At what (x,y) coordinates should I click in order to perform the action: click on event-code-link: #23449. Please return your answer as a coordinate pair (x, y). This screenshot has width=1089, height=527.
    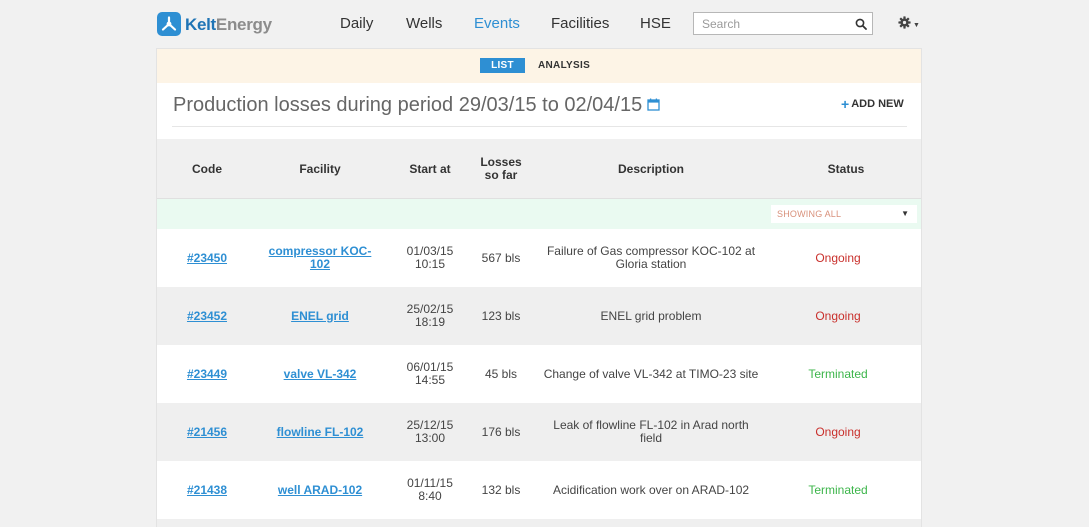
    Looking at the image, I should click on (207, 374).